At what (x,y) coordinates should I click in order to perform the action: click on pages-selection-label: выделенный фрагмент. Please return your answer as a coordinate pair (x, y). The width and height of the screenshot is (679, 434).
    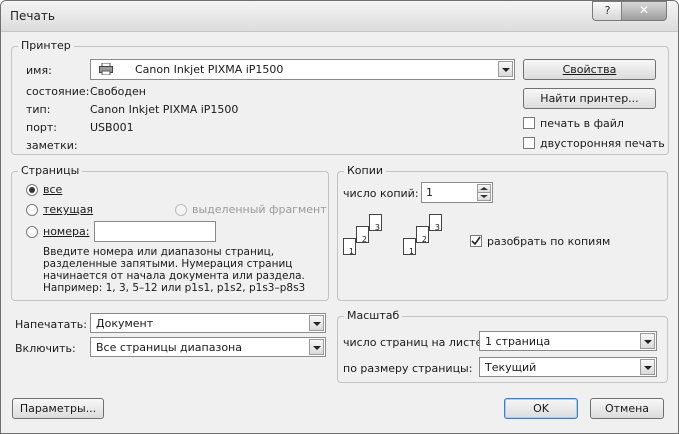
    Looking at the image, I should click on (259, 209).